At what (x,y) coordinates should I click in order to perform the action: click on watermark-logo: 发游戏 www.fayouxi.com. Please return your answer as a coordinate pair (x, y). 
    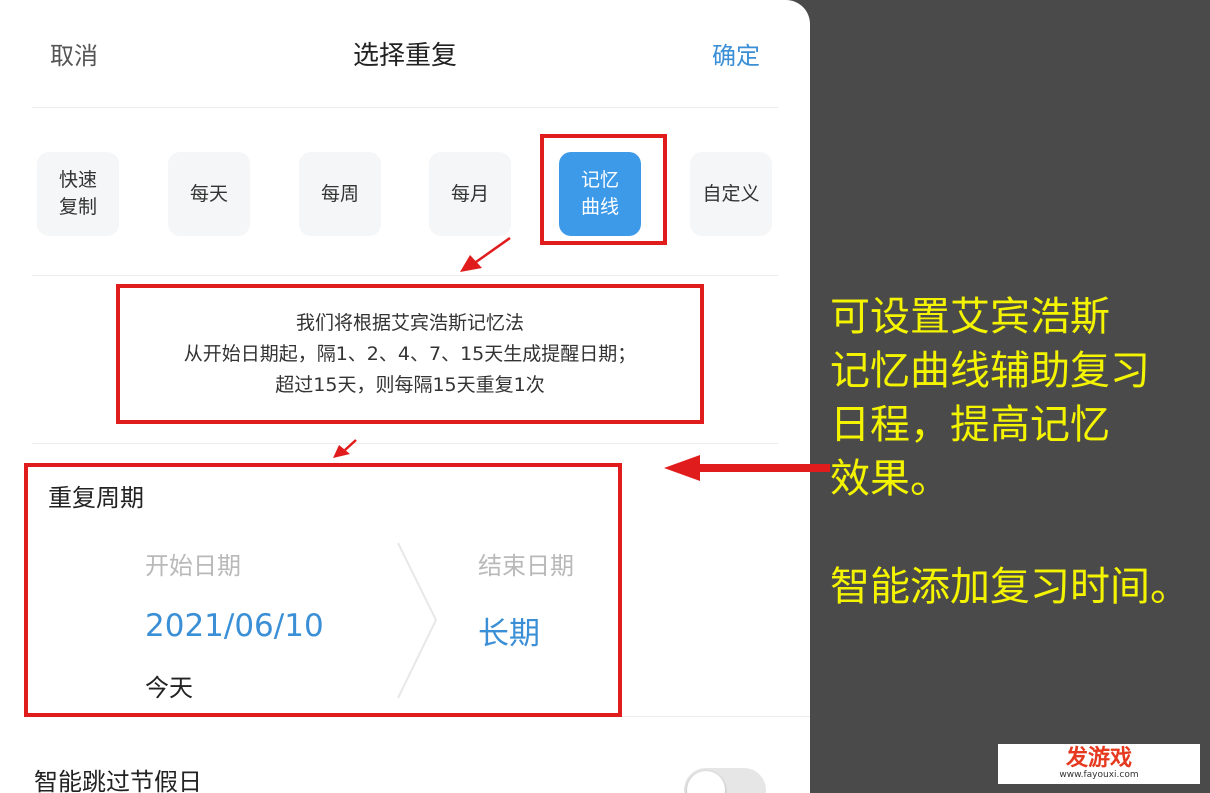
    Looking at the image, I should click on (1099, 764).